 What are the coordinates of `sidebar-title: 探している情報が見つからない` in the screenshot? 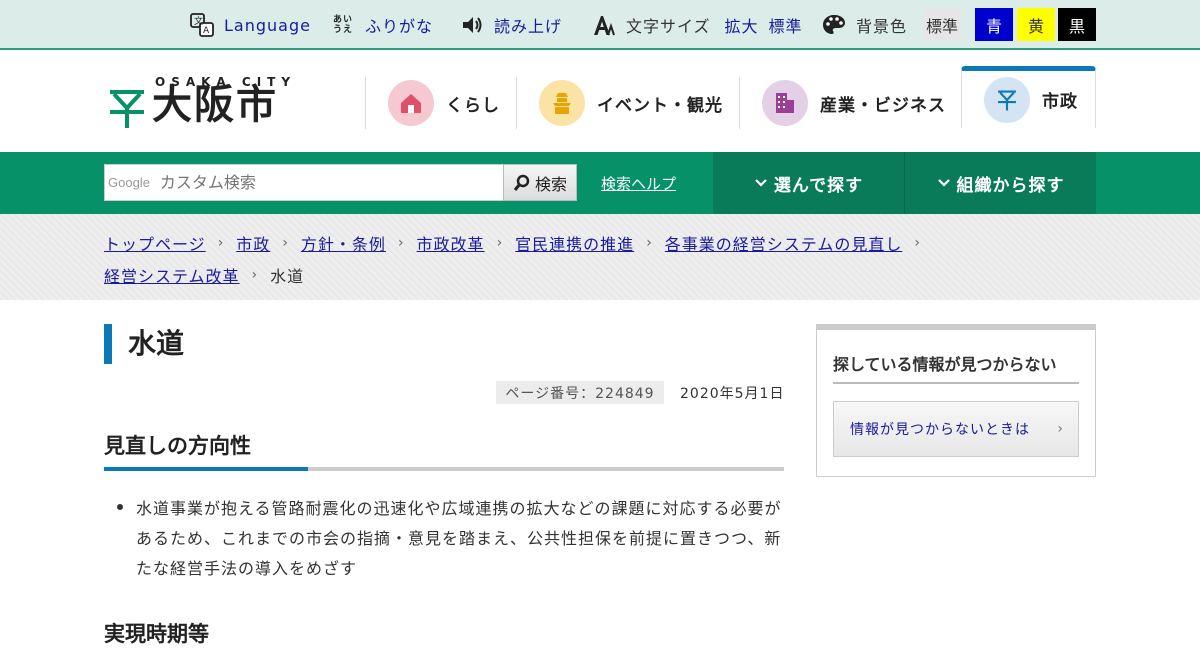 It's located at (945, 364).